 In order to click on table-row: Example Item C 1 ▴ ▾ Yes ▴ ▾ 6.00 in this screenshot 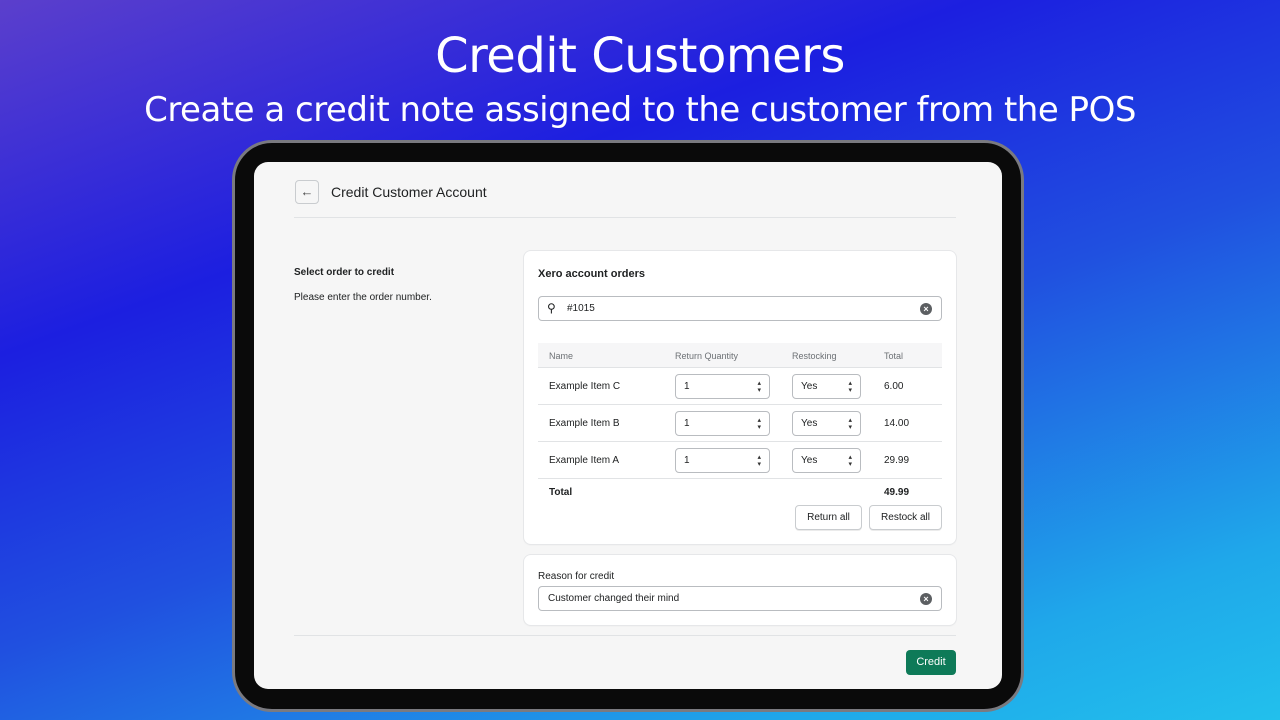, I will do `click(740, 385)`.